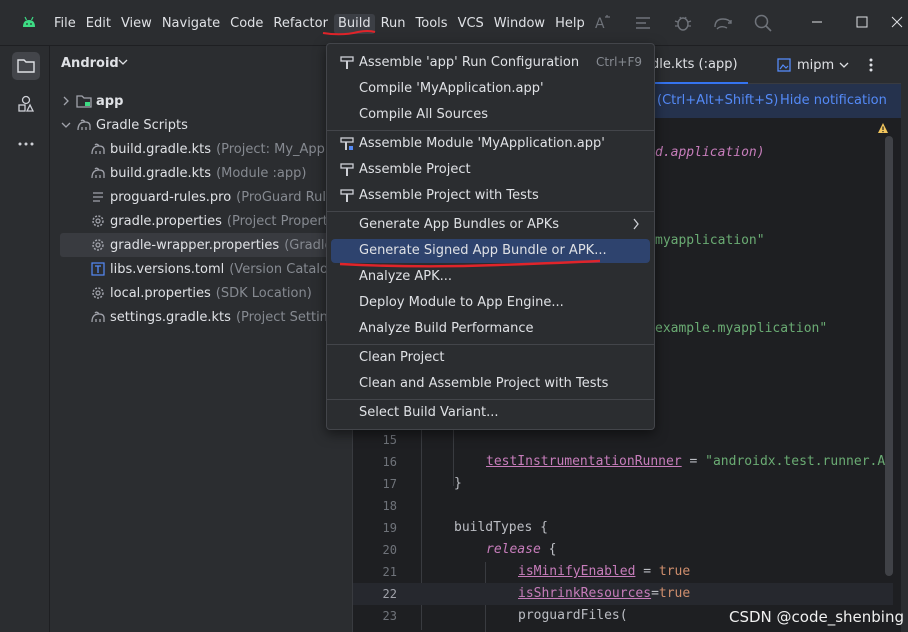 The width and height of the screenshot is (908, 632). What do you see at coordinates (389, 462) in the screenshot?
I see `line-number: 16` at bounding box center [389, 462].